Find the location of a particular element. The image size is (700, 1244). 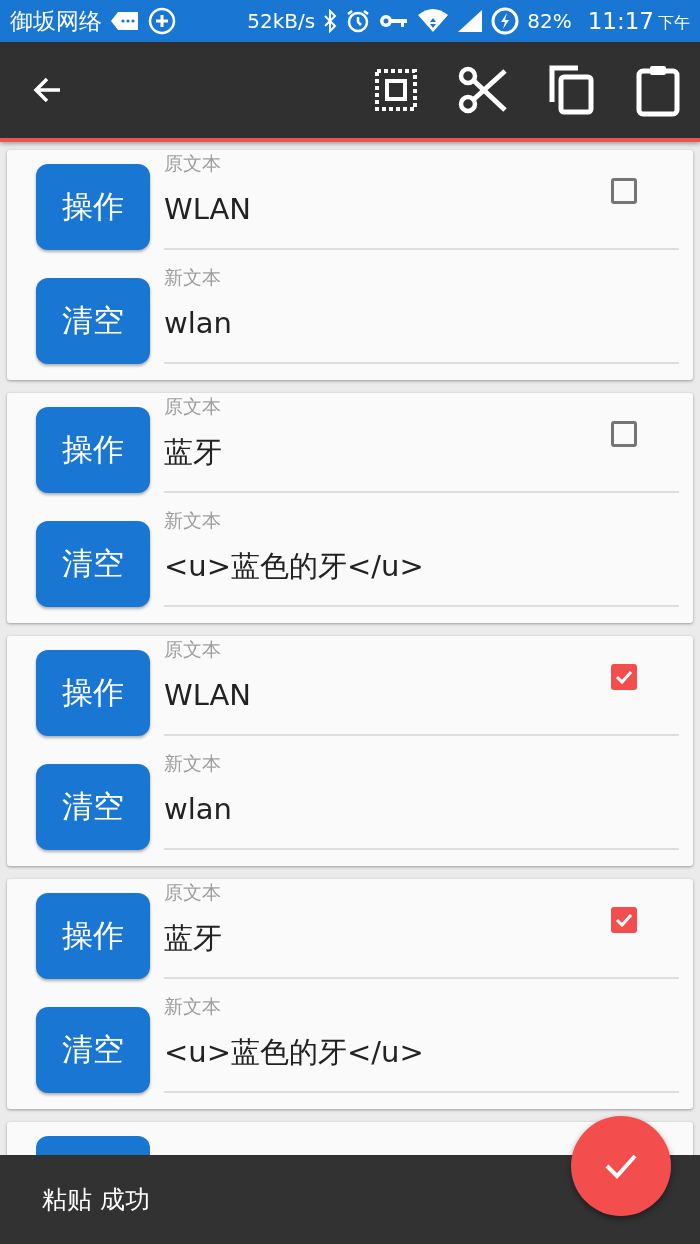

copy-button is located at coordinates (572, 90).